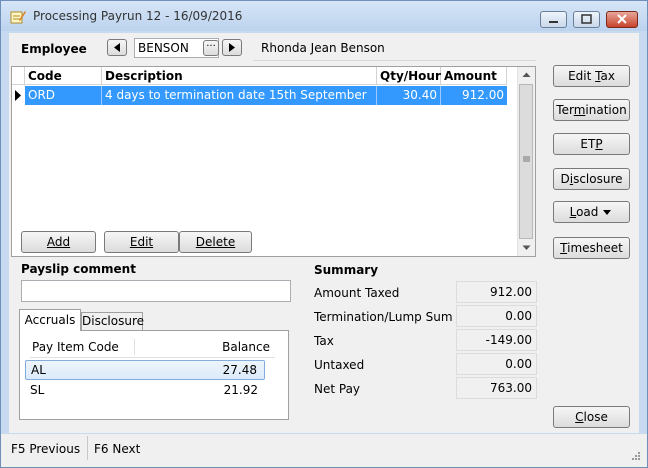  Describe the element at coordinates (18, 17) in the screenshot. I see `notepad-pencil-icon` at that location.